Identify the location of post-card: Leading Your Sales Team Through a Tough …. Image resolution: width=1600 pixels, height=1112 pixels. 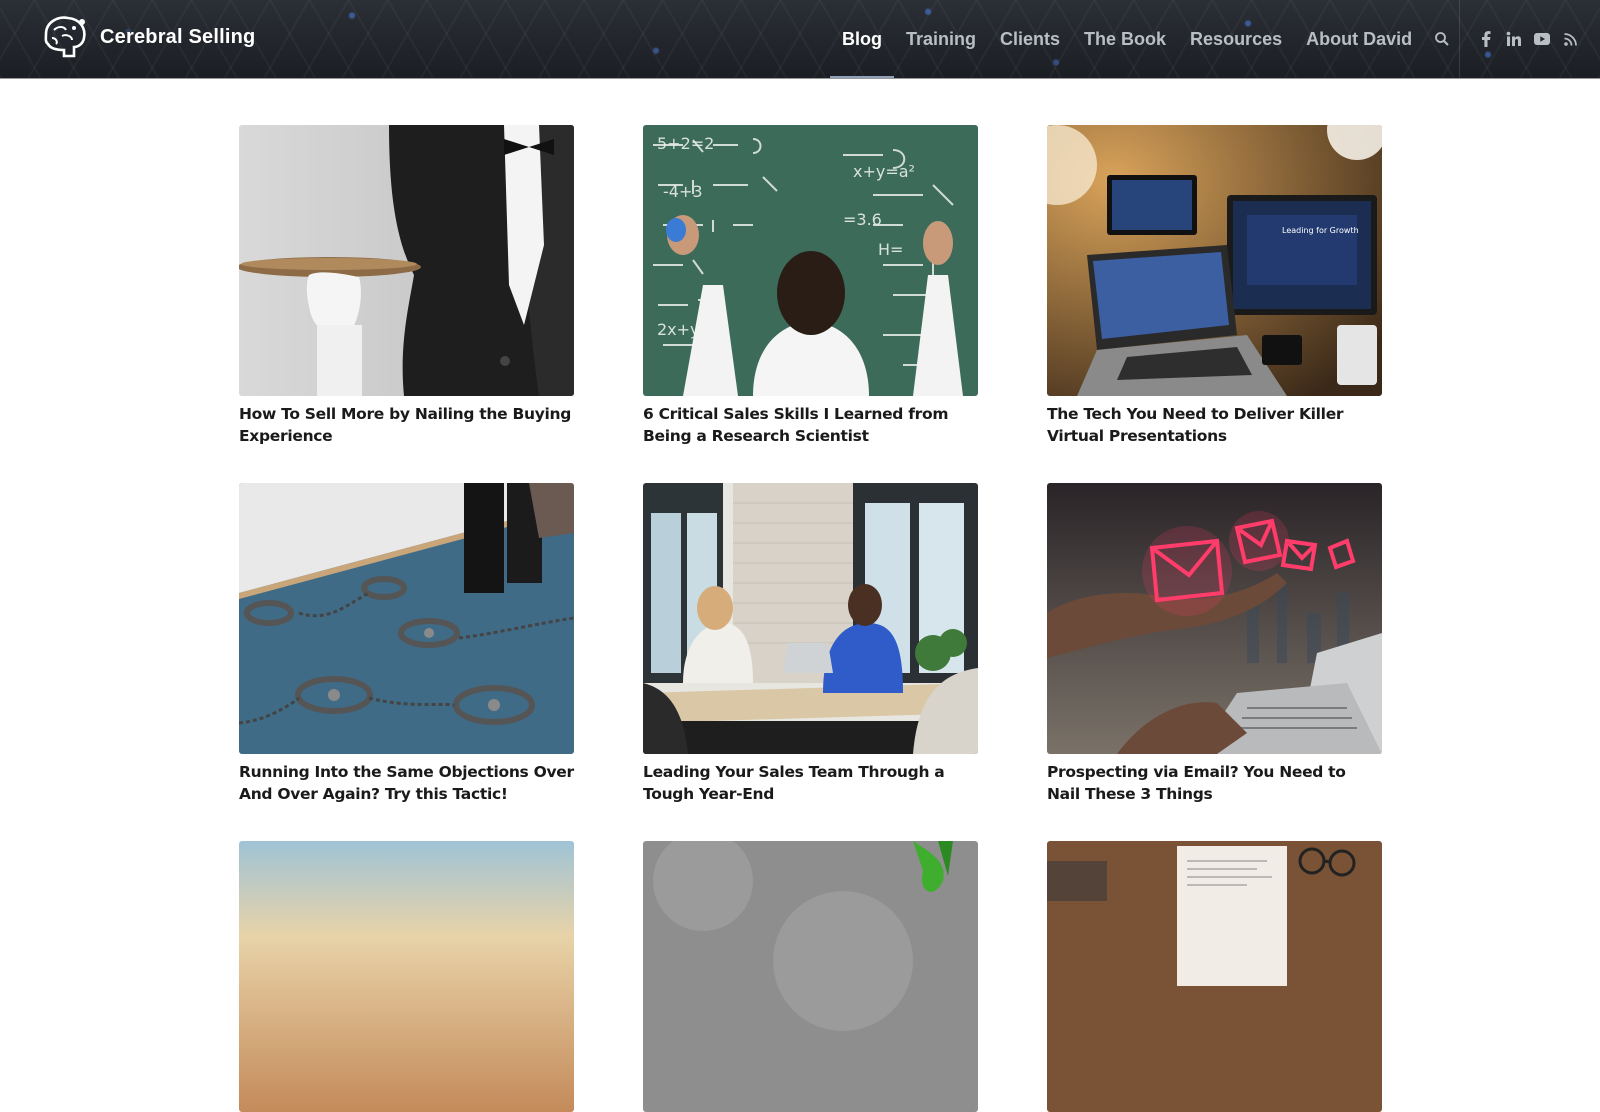
(810, 644).